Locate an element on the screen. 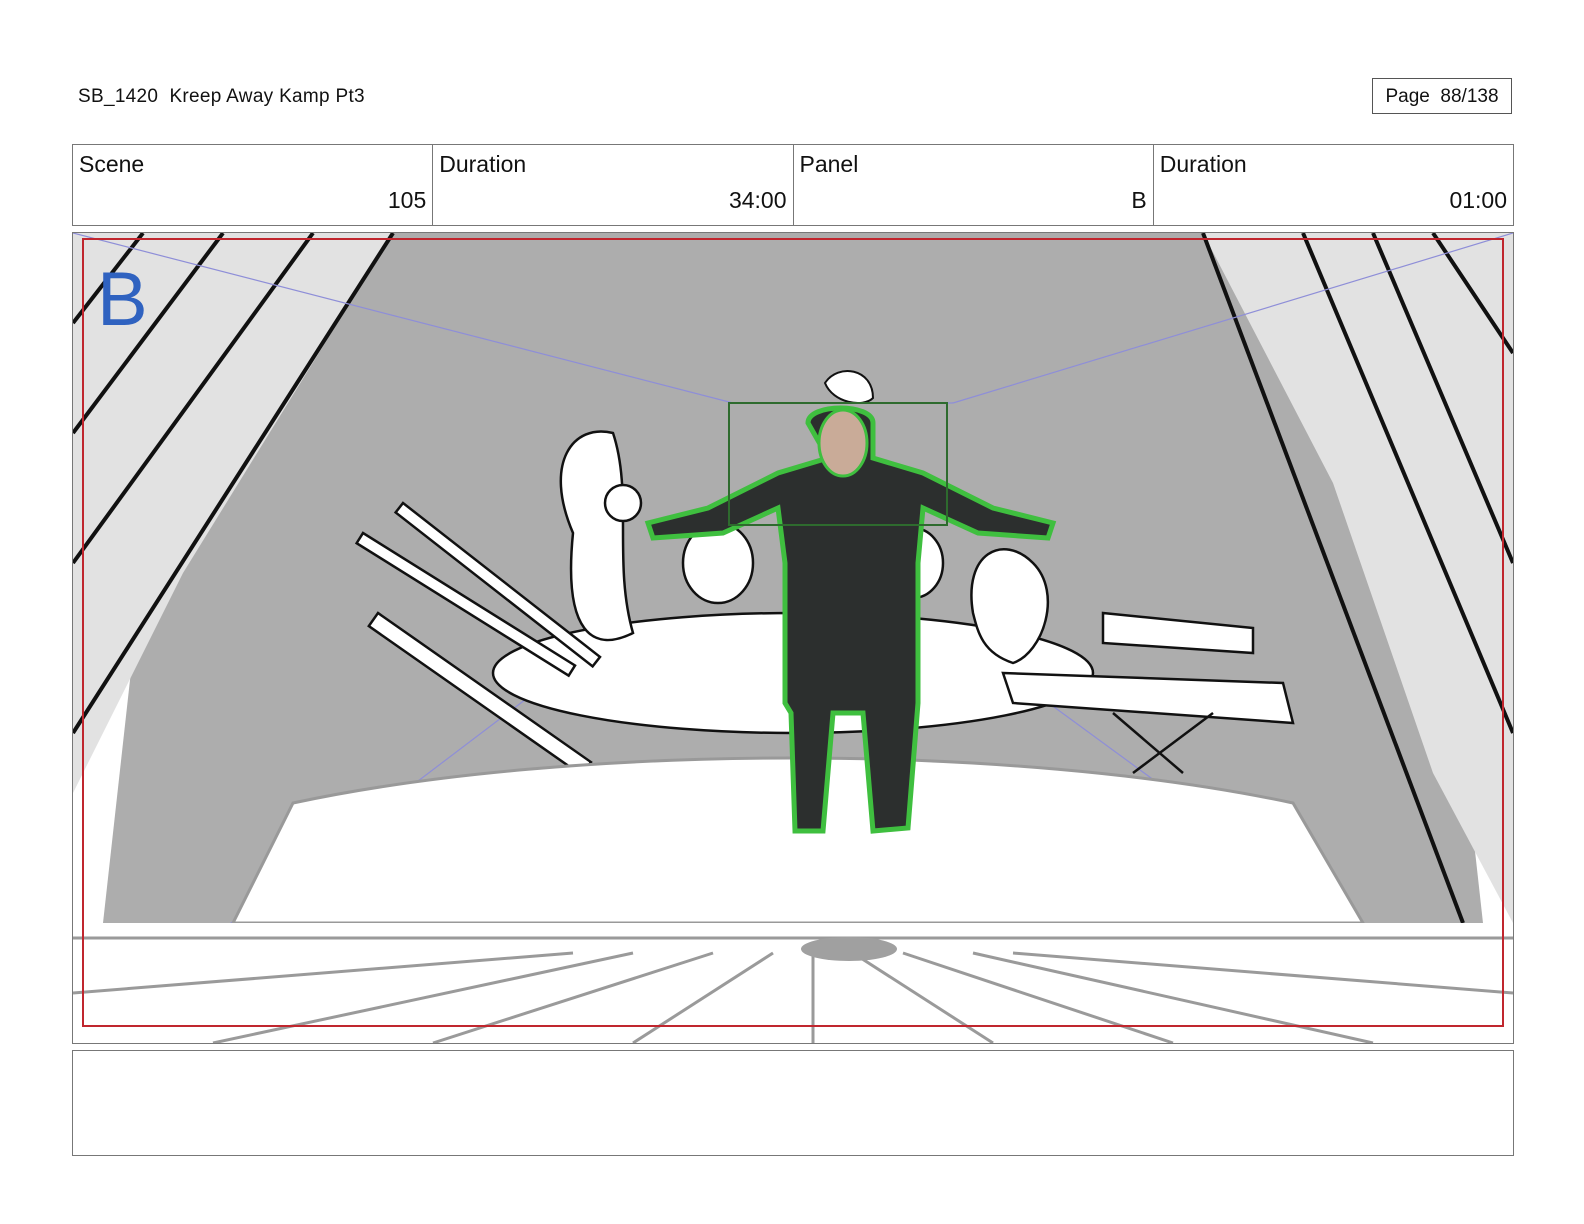  scene-value: 105 is located at coordinates (407, 200).